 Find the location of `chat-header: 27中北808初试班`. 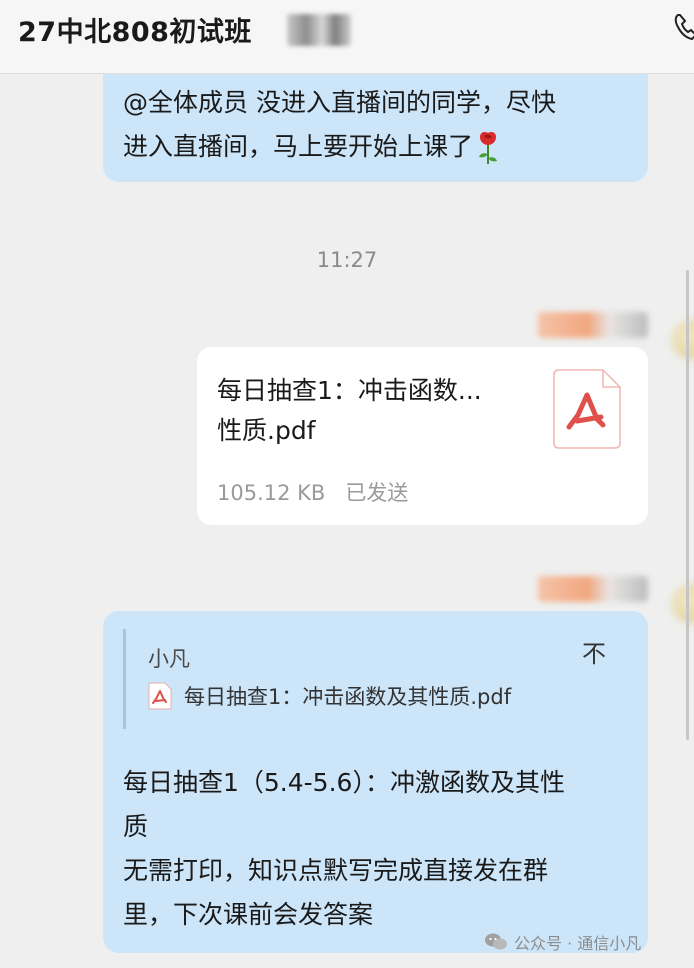

chat-header: 27中北808初试班 is located at coordinates (347, 37).